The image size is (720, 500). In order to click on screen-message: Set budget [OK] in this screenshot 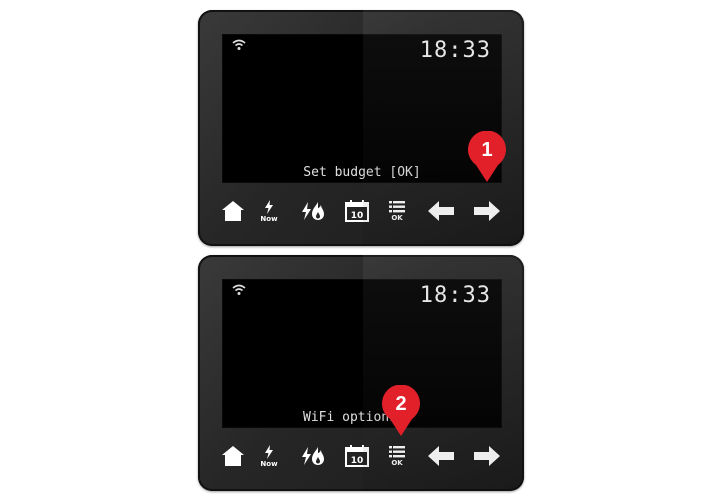, I will do `click(362, 172)`.